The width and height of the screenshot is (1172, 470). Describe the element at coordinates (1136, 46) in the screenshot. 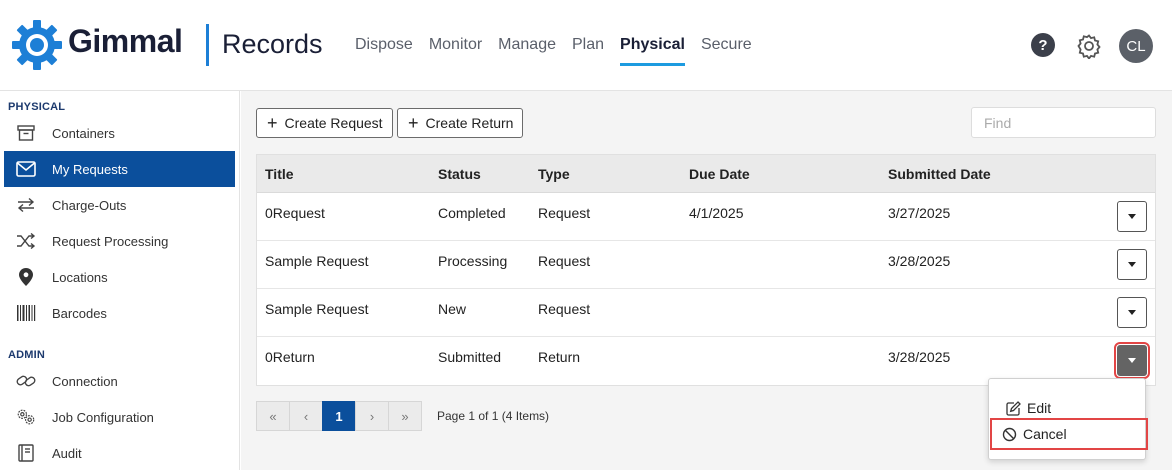

I see `user-avatar: CL` at that location.